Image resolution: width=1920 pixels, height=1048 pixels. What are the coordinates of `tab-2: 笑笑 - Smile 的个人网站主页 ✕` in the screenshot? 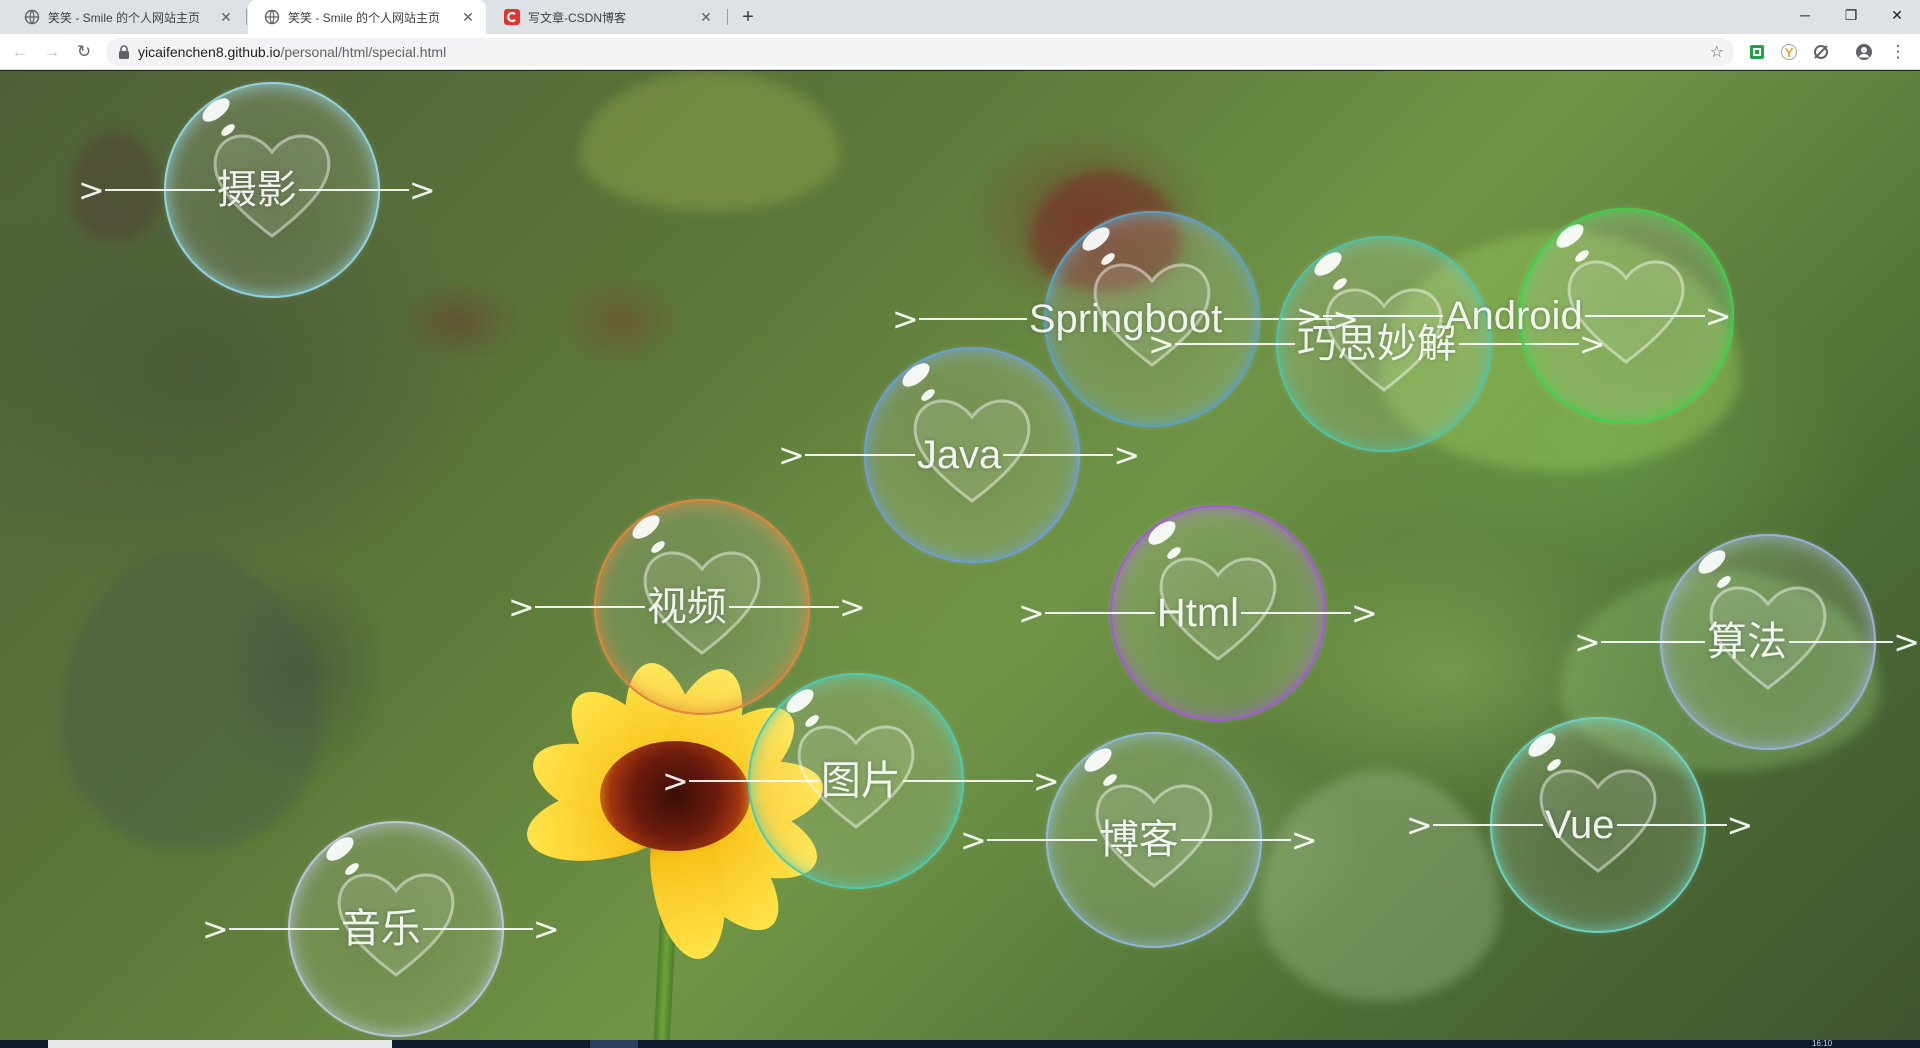 It's located at (367, 17).